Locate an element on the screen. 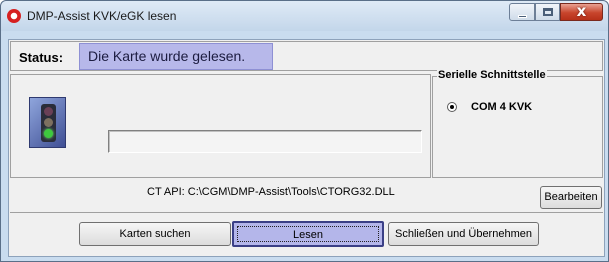  window-title: DMP-Assist KVK/eGK lesen is located at coordinates (102, 16).